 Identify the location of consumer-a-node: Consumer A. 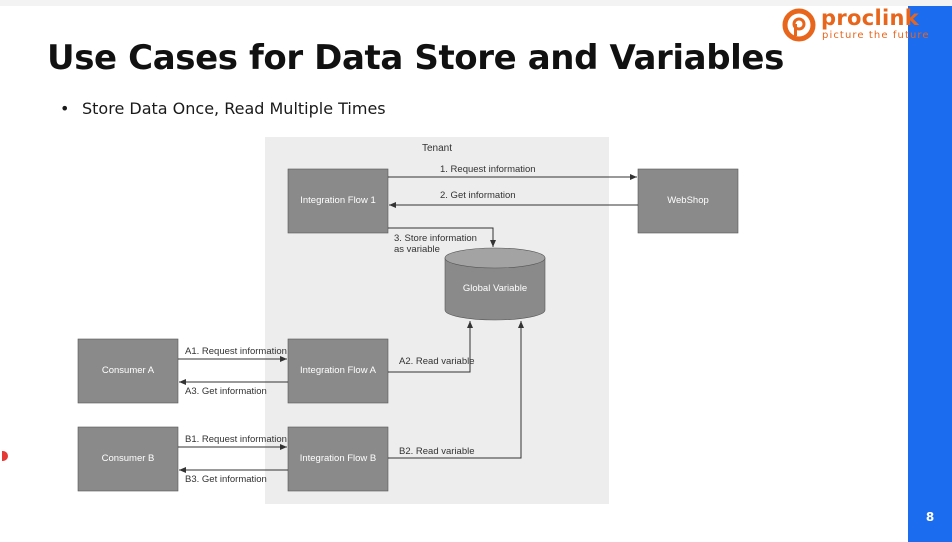
(128, 371).